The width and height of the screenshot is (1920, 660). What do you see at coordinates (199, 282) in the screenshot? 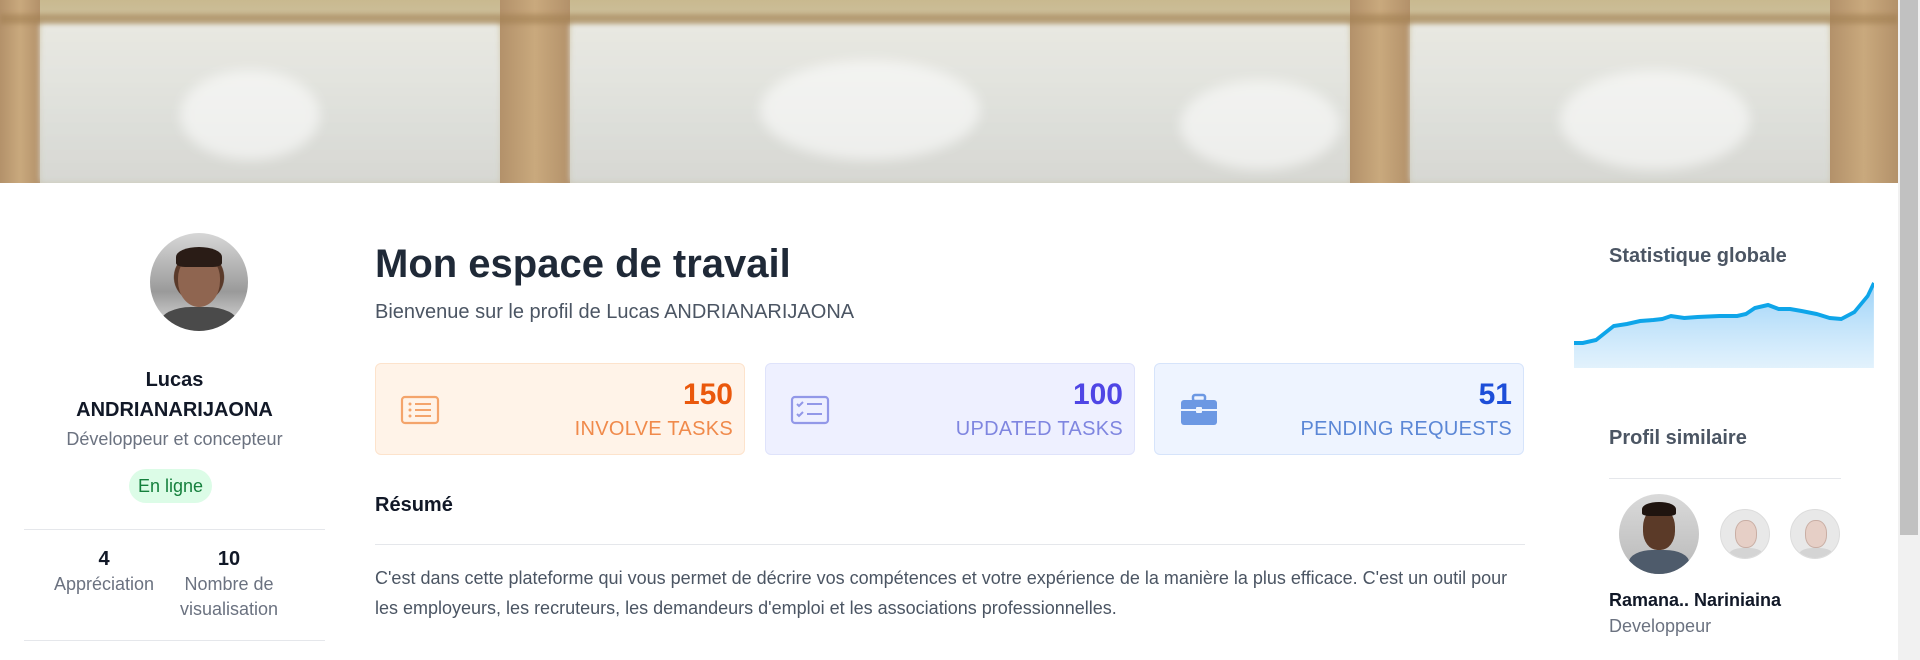
I see `avatar` at bounding box center [199, 282].